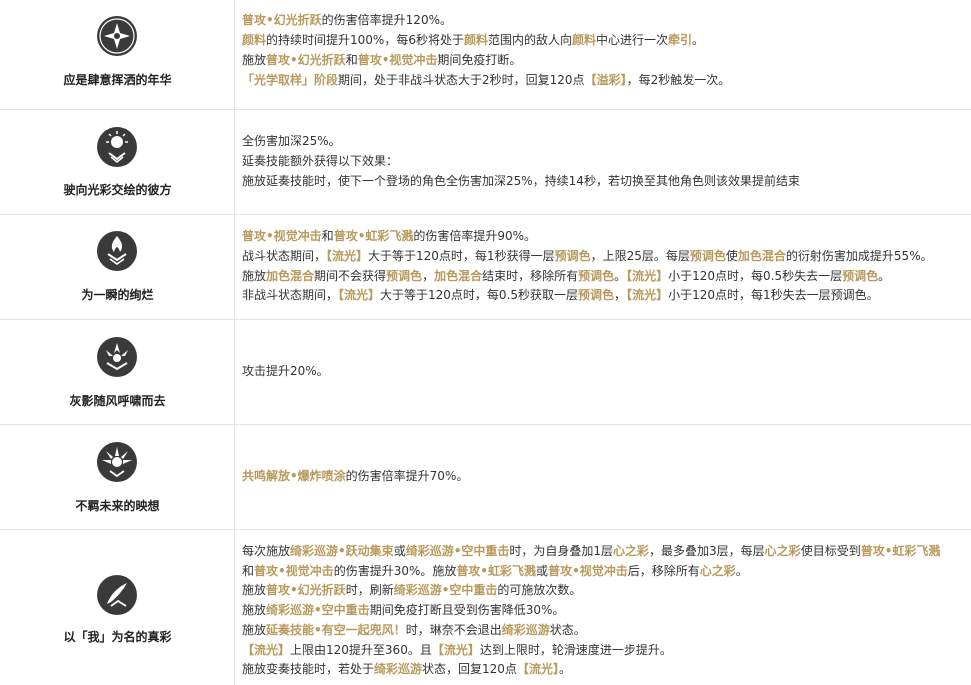 The height and width of the screenshot is (685, 971). What do you see at coordinates (830, 551) in the screenshot?
I see `desc-text: 使目标受到` at bounding box center [830, 551].